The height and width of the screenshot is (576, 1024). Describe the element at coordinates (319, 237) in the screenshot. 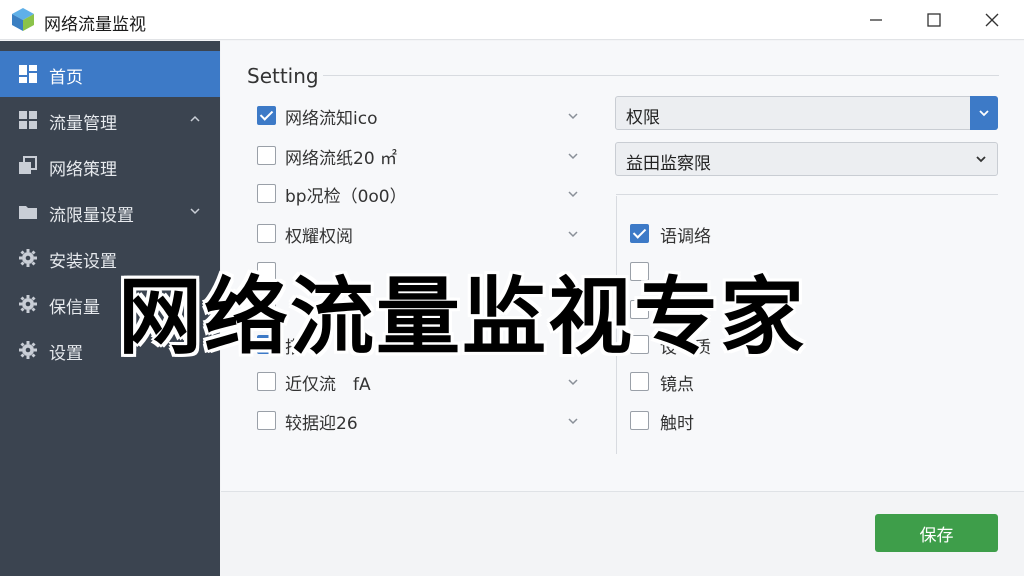

I see `option-label-4: 权耀权阅` at that location.